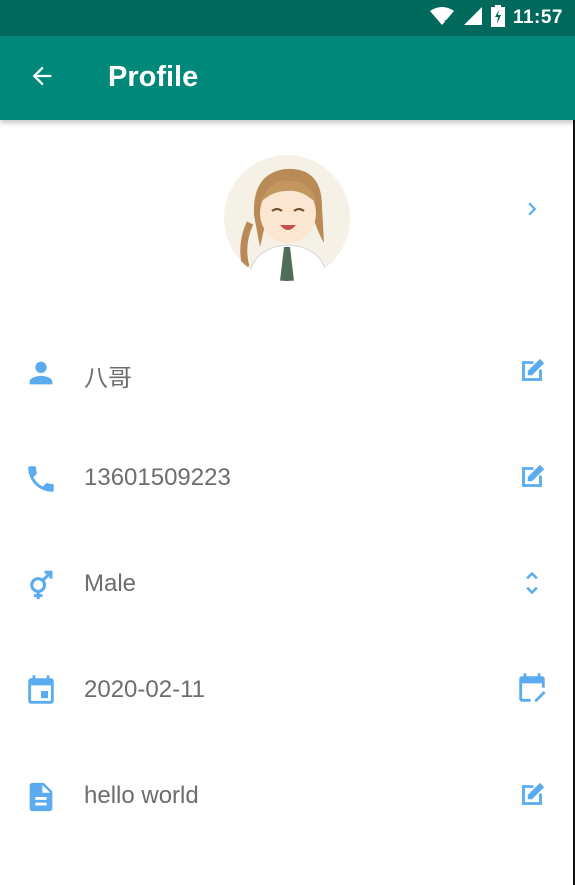 Image resolution: width=575 pixels, height=885 pixels. I want to click on phone-row: 13601509223, so click(287, 478).